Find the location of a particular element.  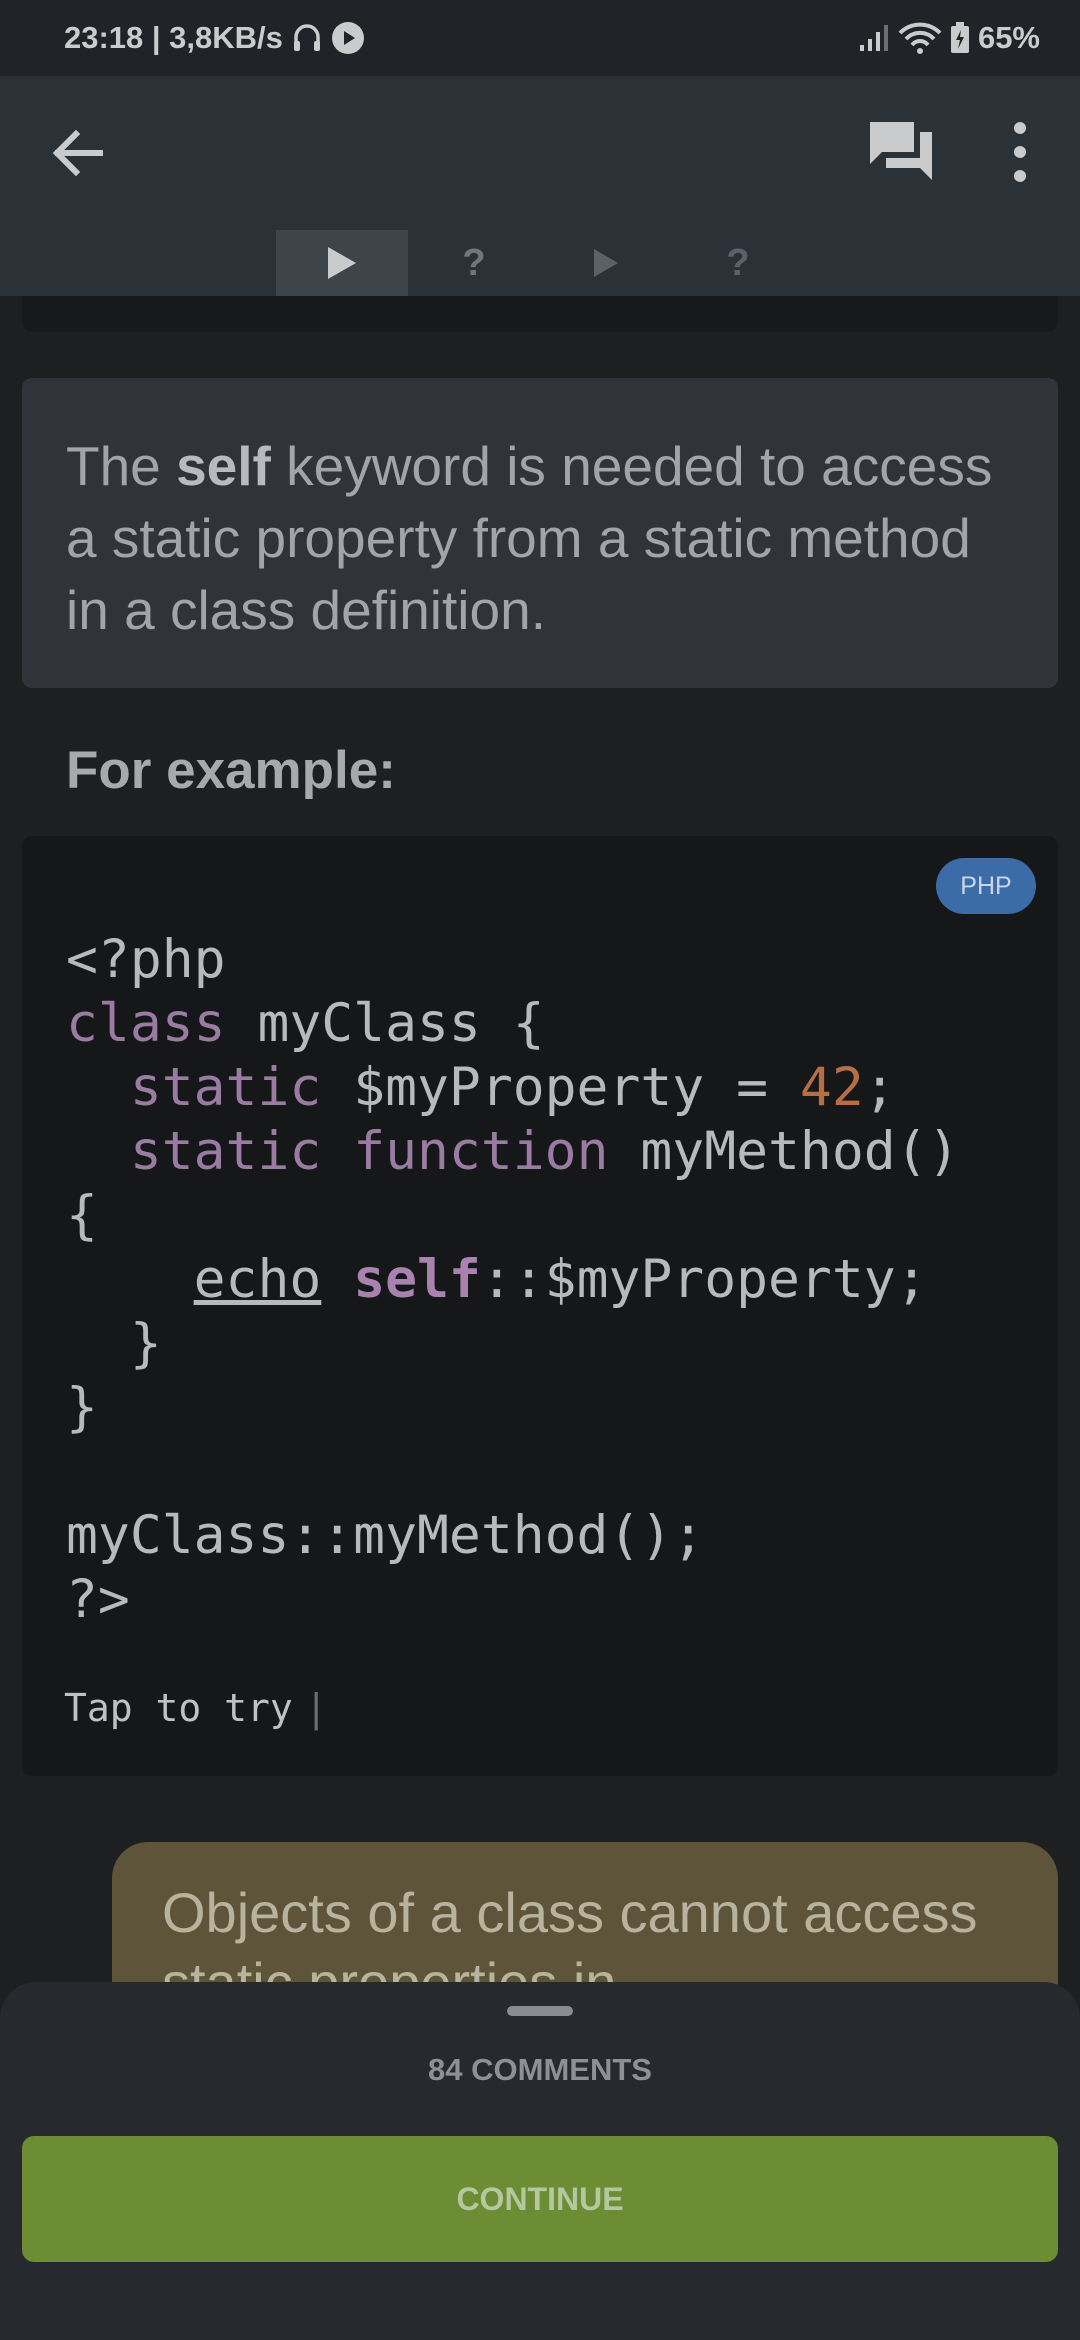

code-line: ?> is located at coordinates (98, 1599).